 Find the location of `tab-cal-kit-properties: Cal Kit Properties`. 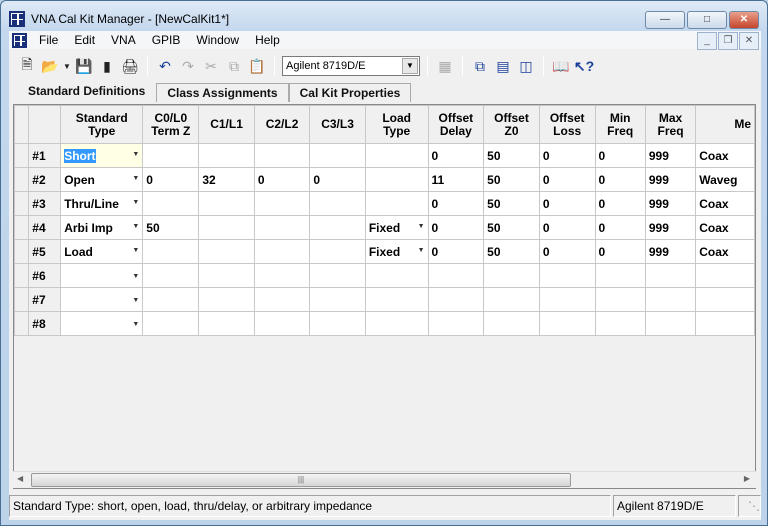

tab-cal-kit-properties: Cal Kit Properties is located at coordinates (350, 92).